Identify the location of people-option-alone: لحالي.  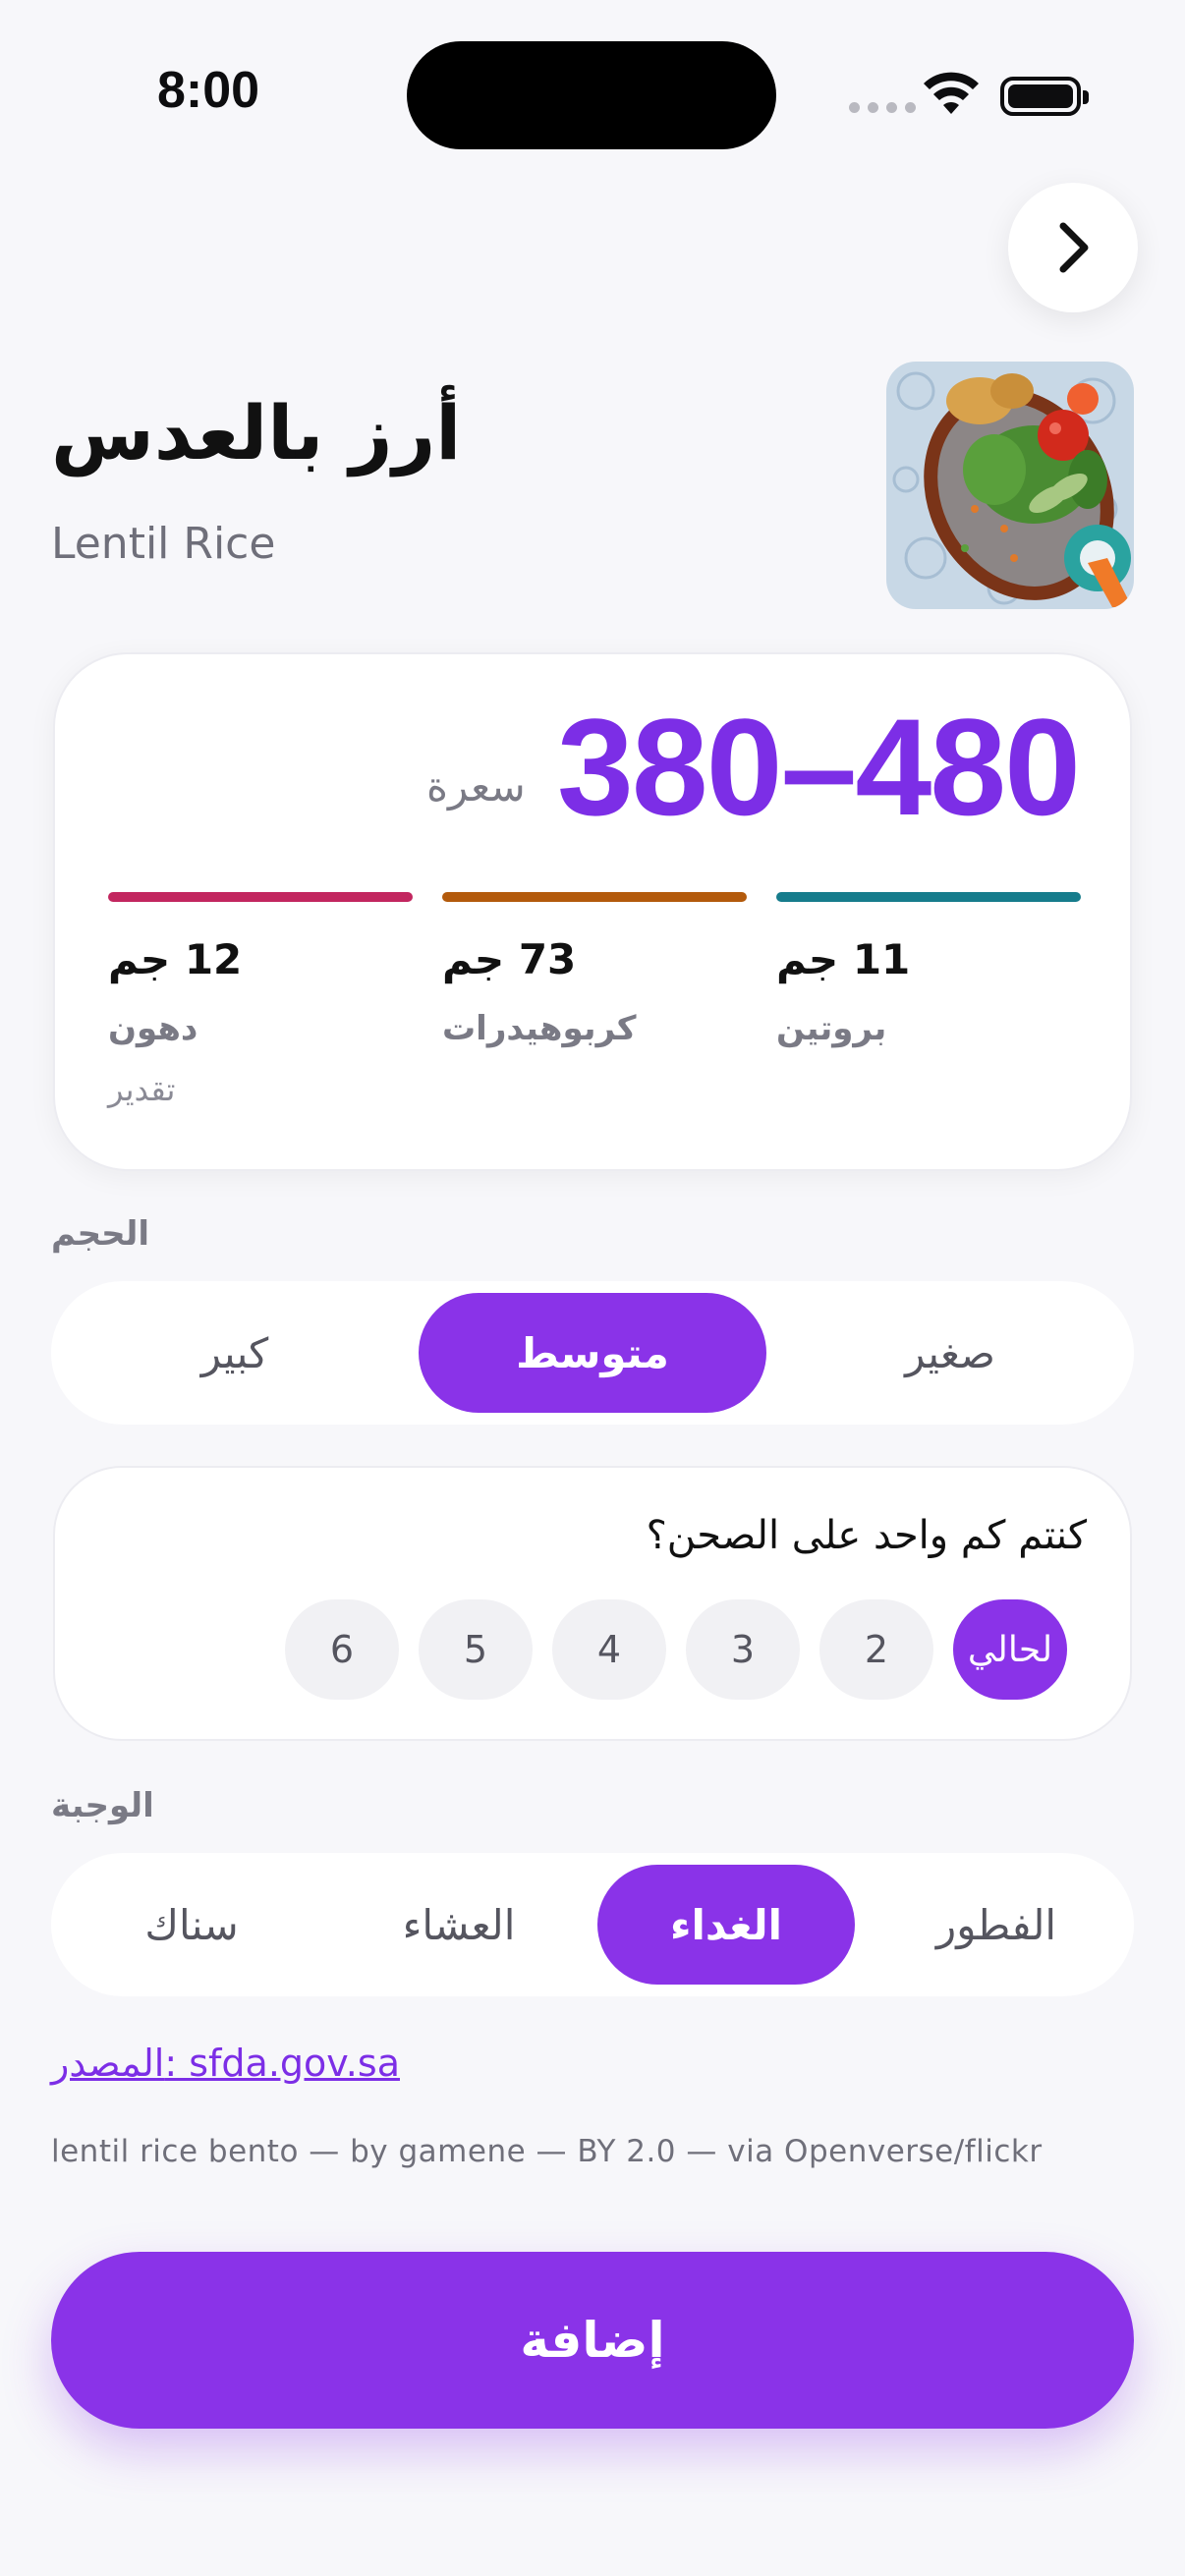
(1010, 1649).